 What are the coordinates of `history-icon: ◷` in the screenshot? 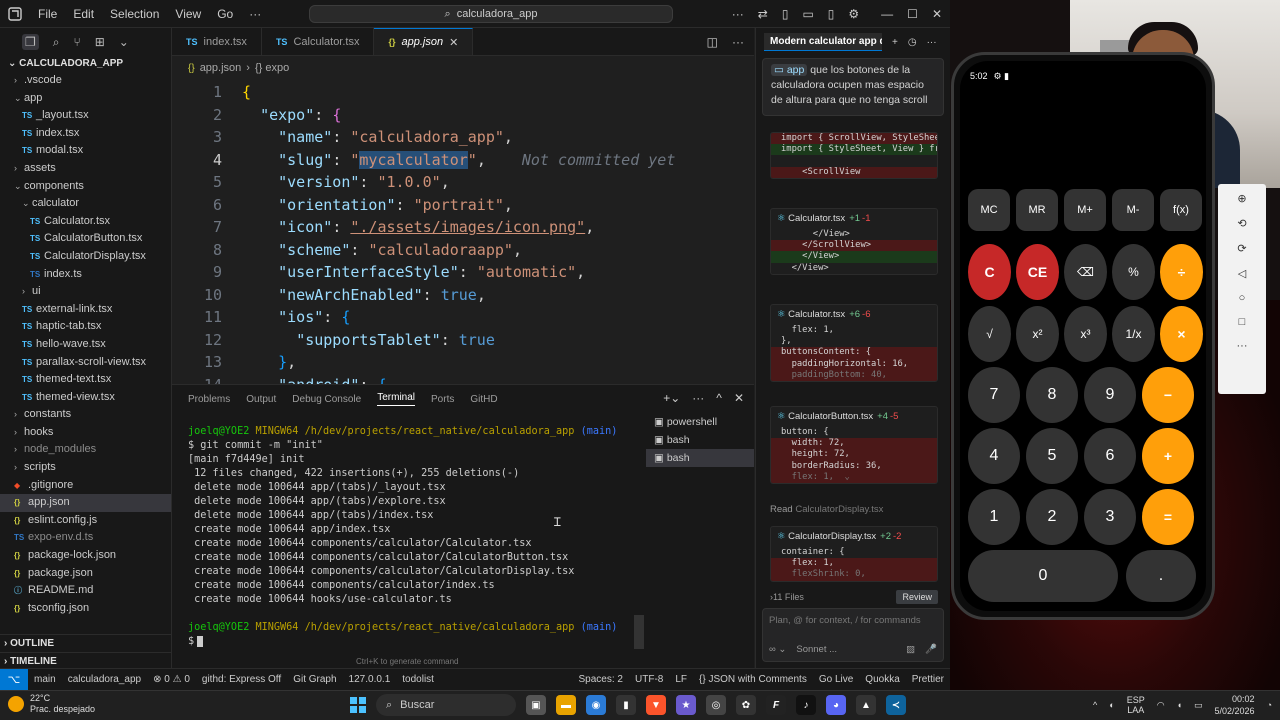 It's located at (912, 42).